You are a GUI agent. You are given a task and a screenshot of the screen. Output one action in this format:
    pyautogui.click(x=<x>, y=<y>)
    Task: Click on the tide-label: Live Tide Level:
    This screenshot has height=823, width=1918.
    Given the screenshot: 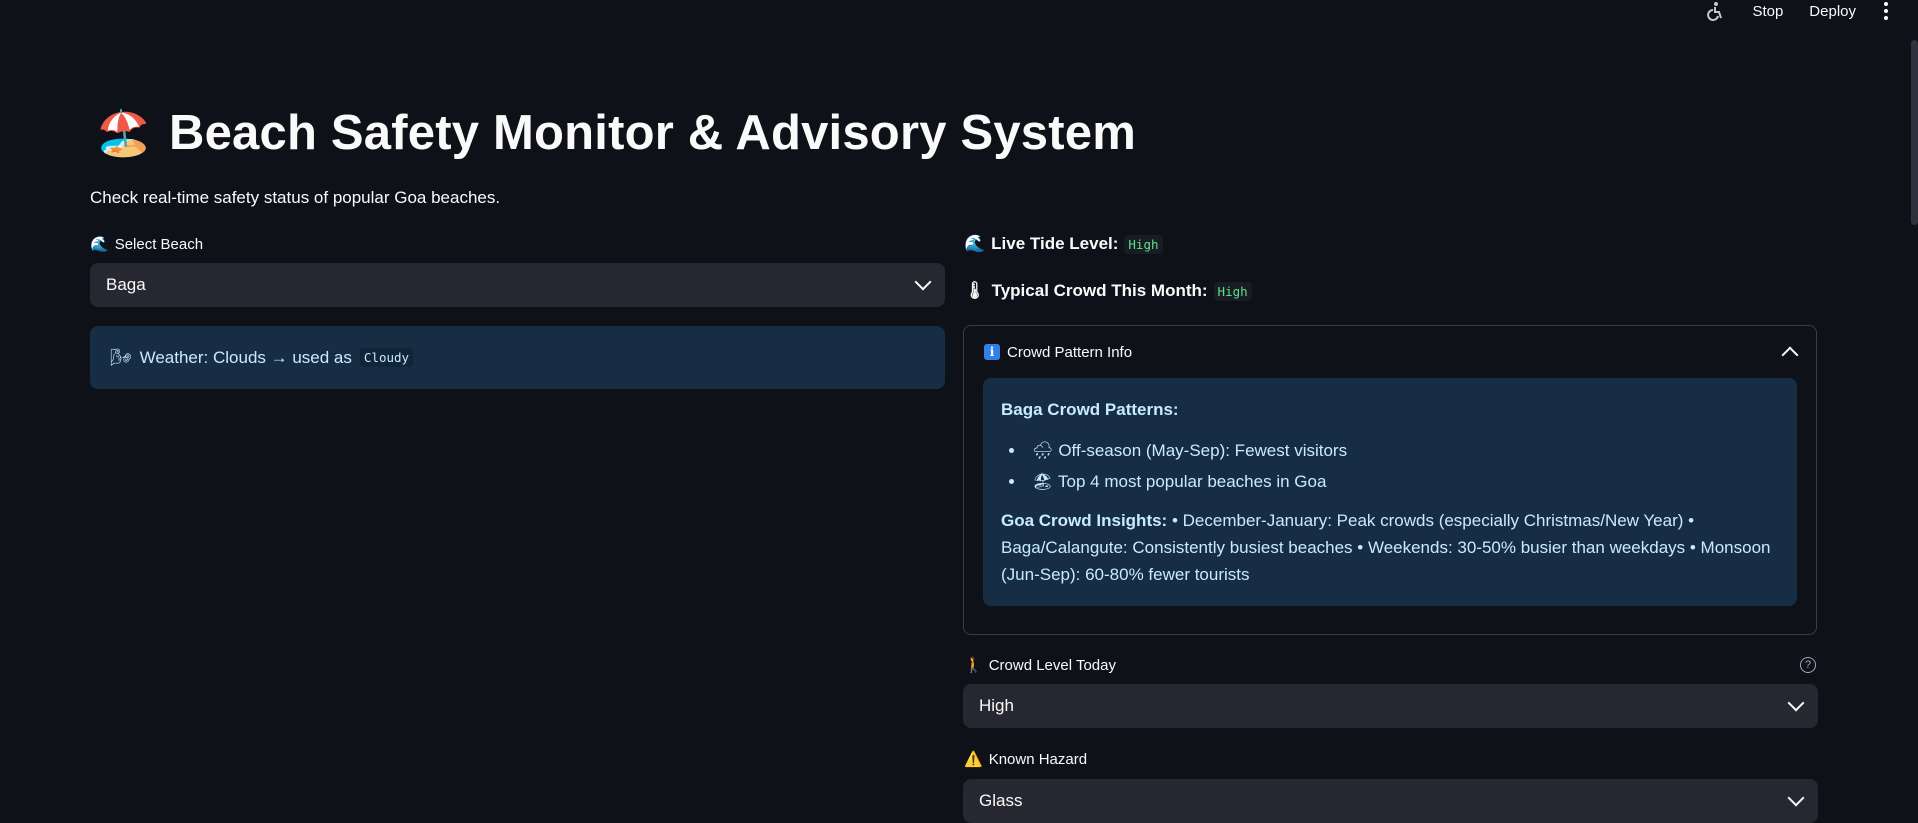 What is the action you would take?
    pyautogui.click(x=1055, y=243)
    